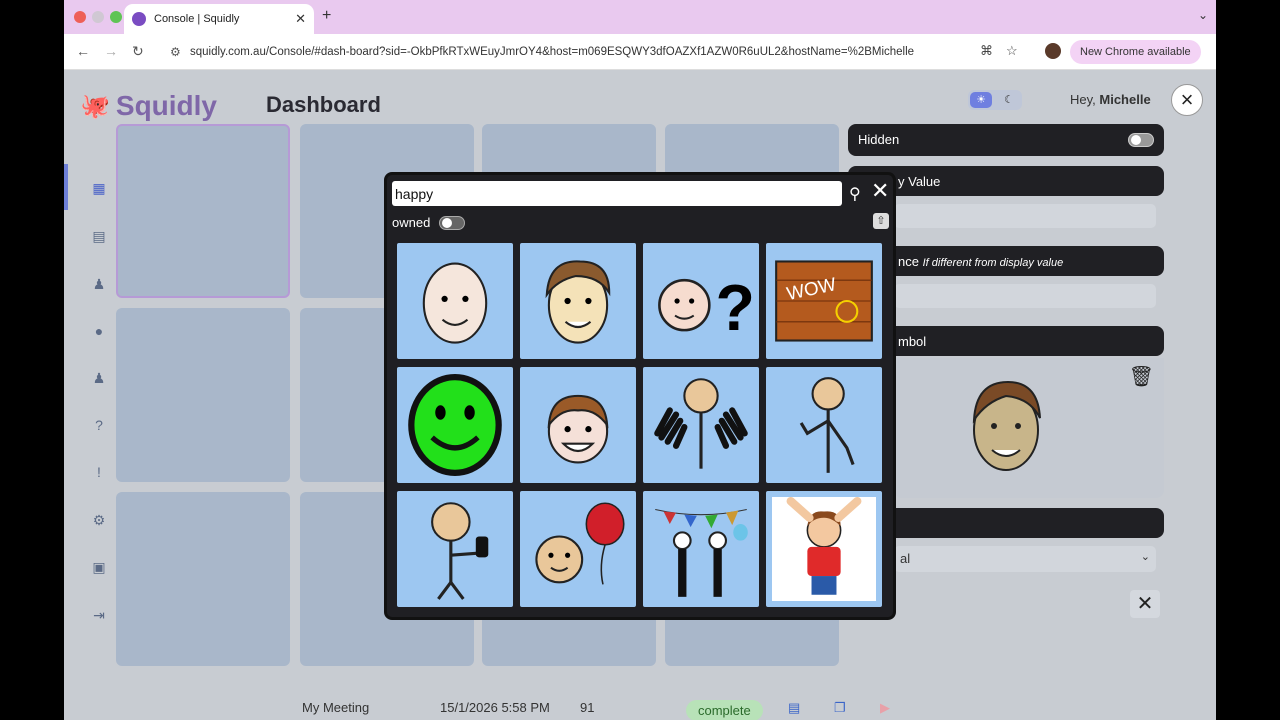  What do you see at coordinates (794, 708) in the screenshot?
I see `document-icon: ▤` at bounding box center [794, 708].